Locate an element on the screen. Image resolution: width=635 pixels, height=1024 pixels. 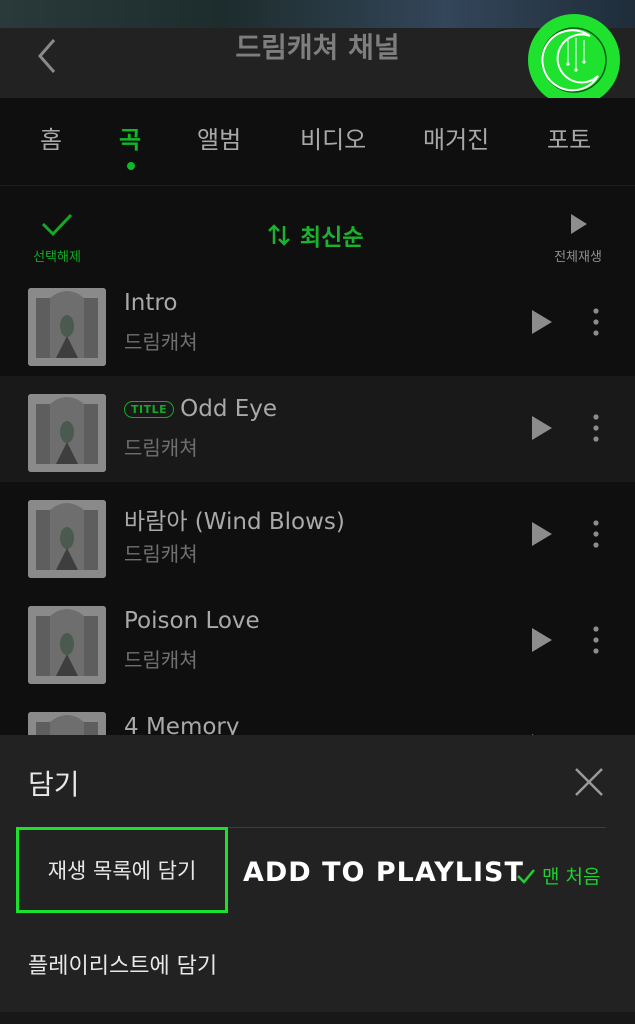
tab-videos: 비디오 is located at coordinates (333, 137).